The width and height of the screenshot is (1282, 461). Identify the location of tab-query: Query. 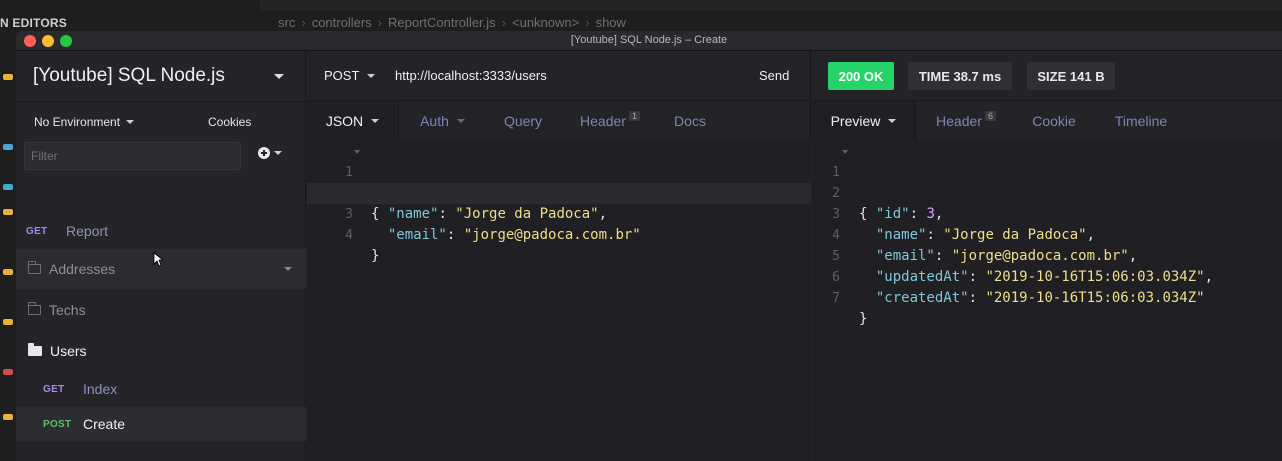
(523, 121).